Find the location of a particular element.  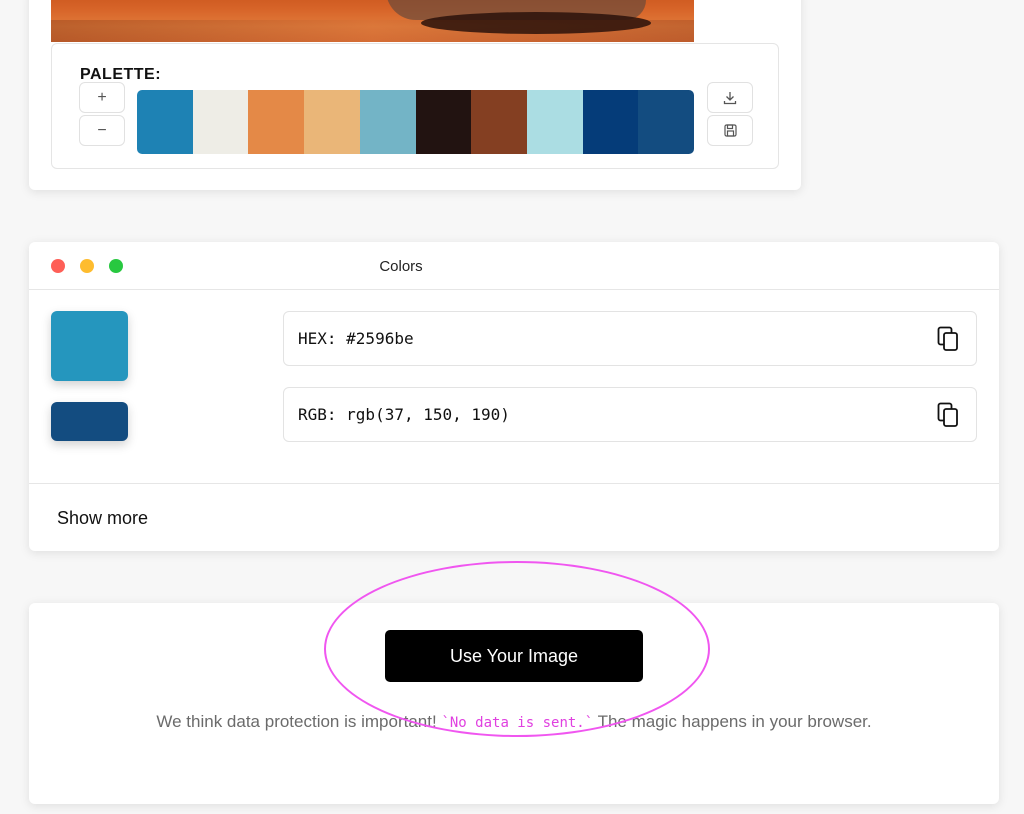

privacy-note-end: The magic happens in your browser. is located at coordinates (732, 721).